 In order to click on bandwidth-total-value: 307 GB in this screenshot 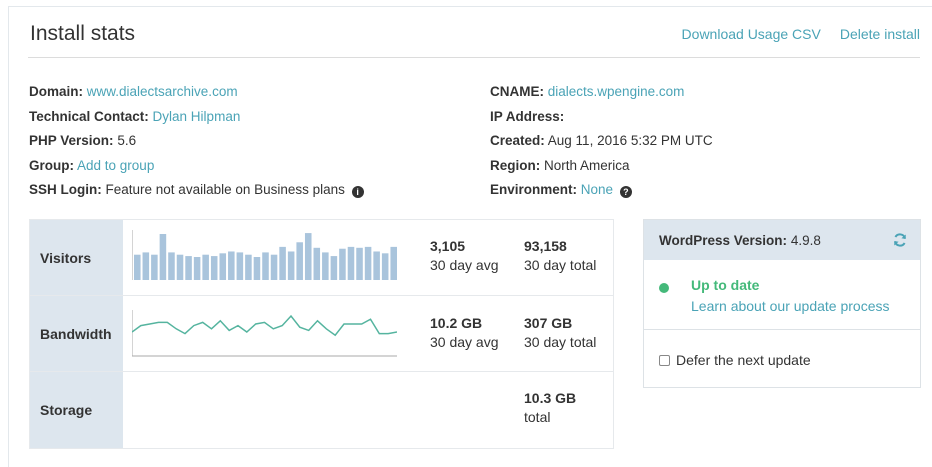, I will do `click(548, 323)`.